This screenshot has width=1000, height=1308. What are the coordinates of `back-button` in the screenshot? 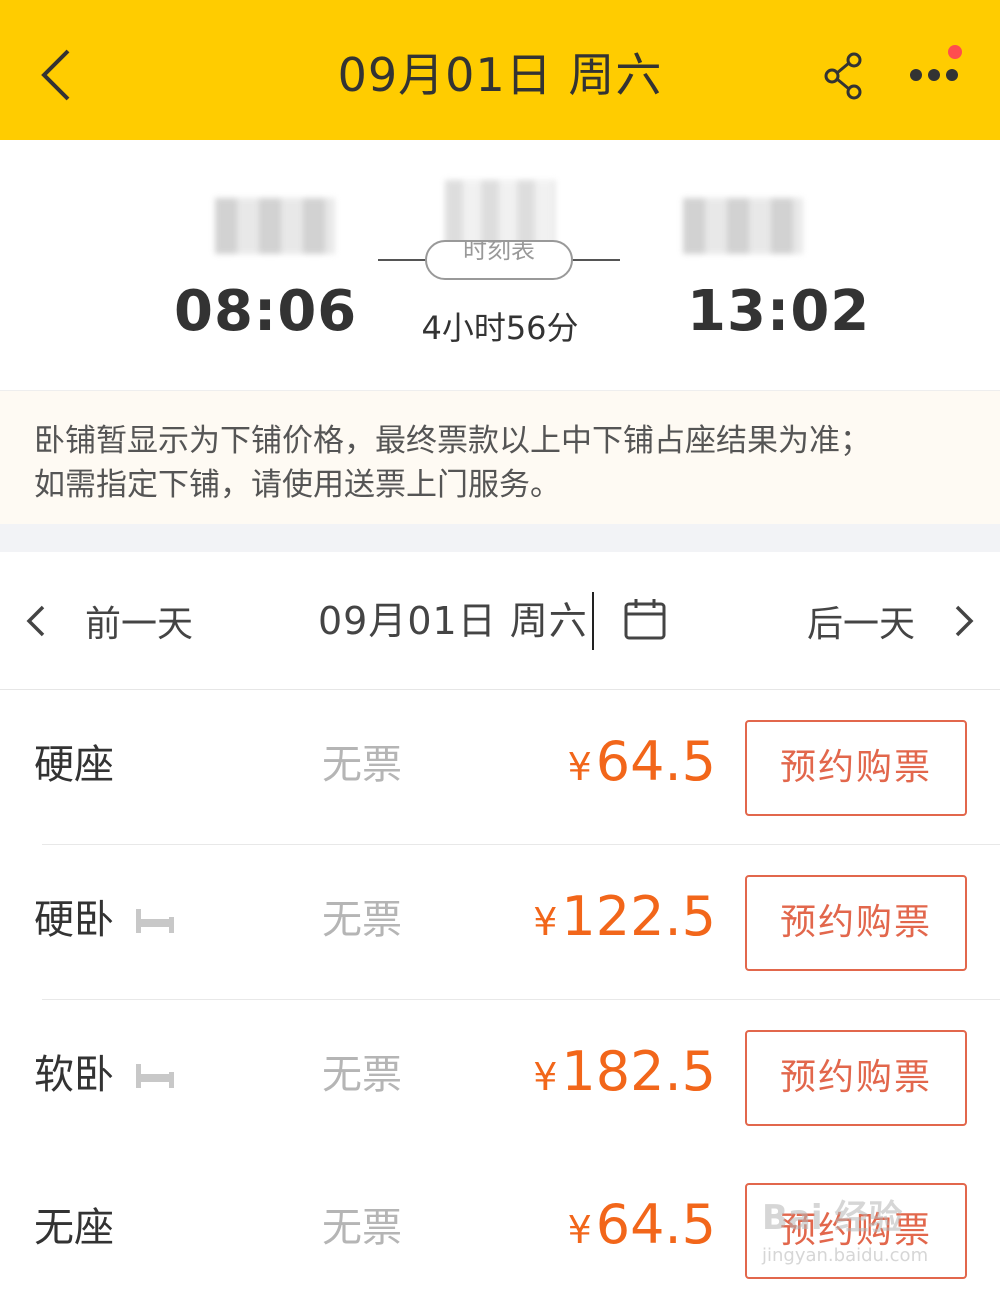 It's located at (55, 75).